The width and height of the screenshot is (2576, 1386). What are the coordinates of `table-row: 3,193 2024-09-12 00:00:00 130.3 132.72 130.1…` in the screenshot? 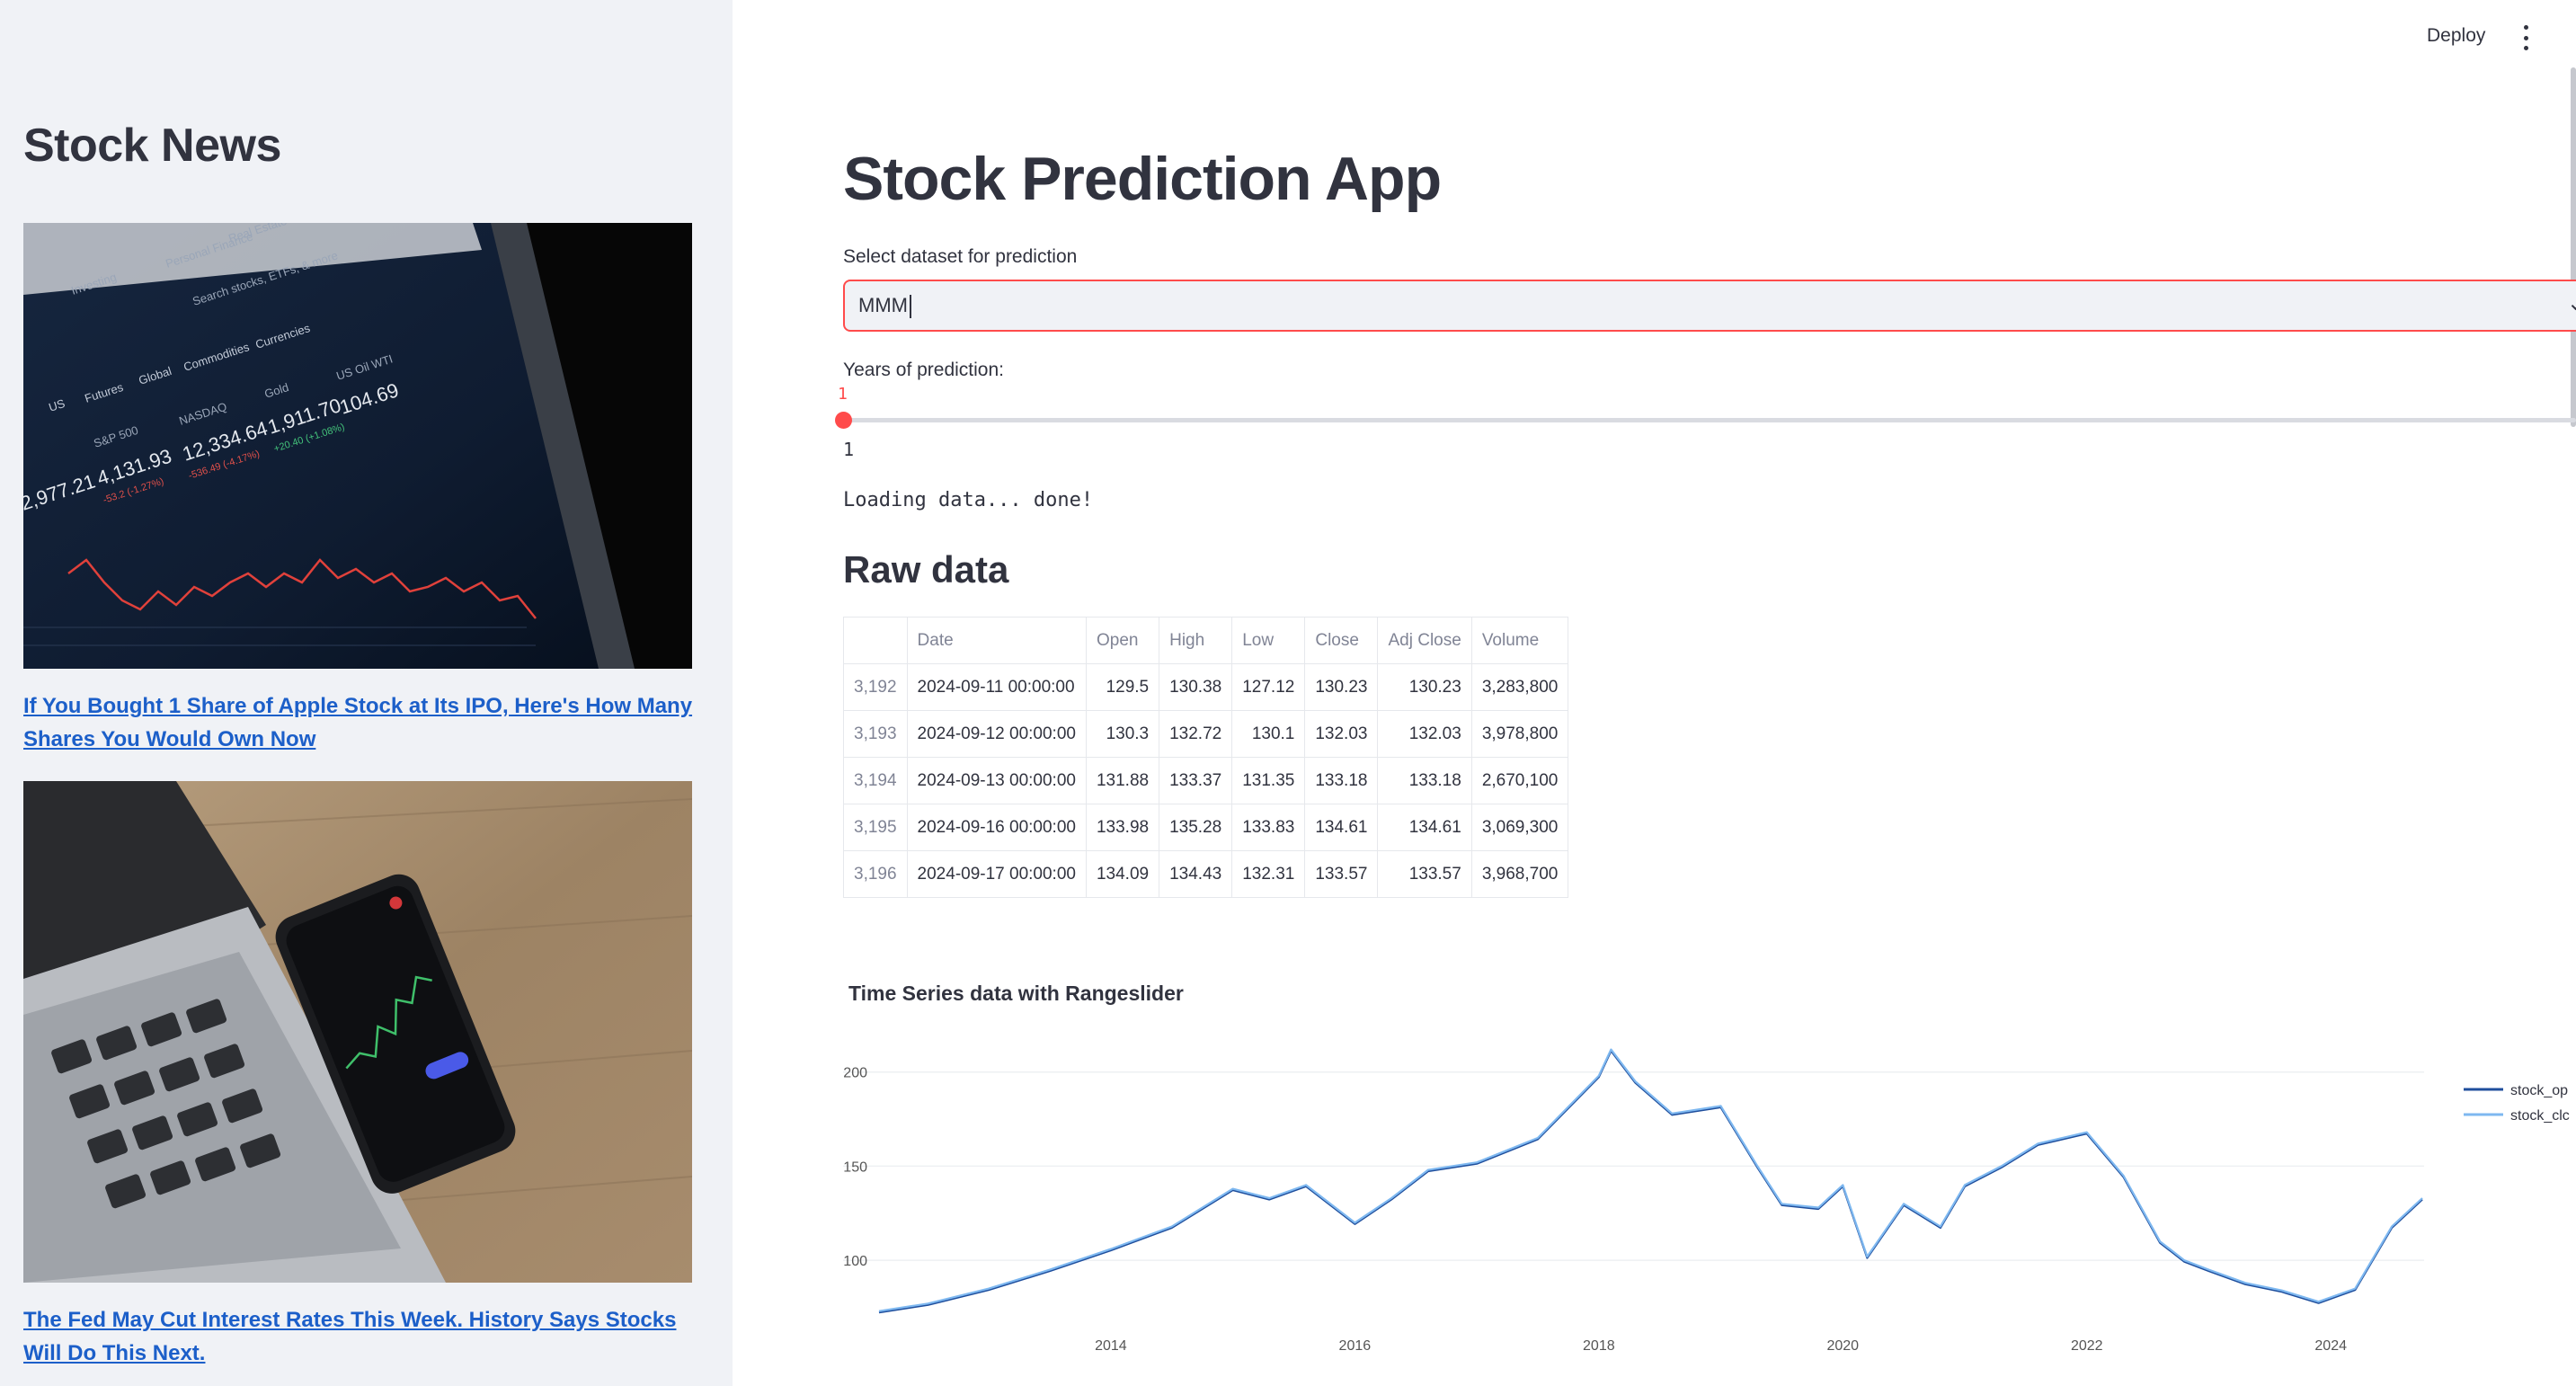 It's located at (1206, 734).